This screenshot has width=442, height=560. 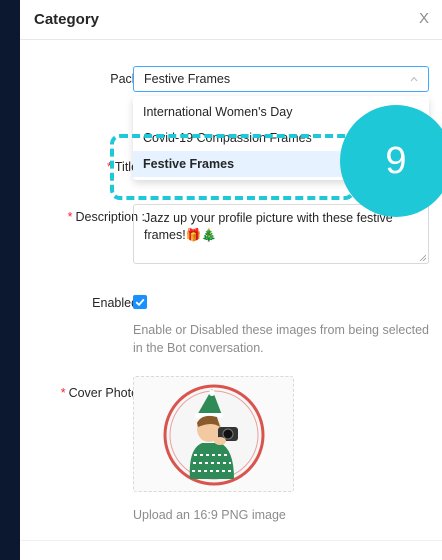 I want to click on cover-photo-hint: Upload an 16:9 PNG image, so click(x=209, y=515).